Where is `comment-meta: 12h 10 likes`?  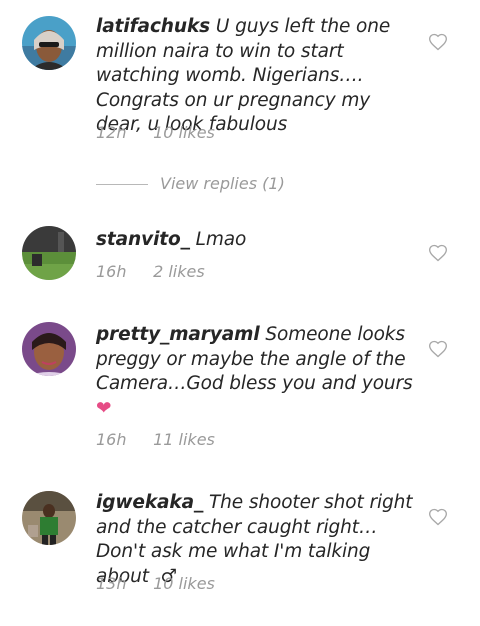 comment-meta: 12h 10 likes is located at coordinates (155, 132).